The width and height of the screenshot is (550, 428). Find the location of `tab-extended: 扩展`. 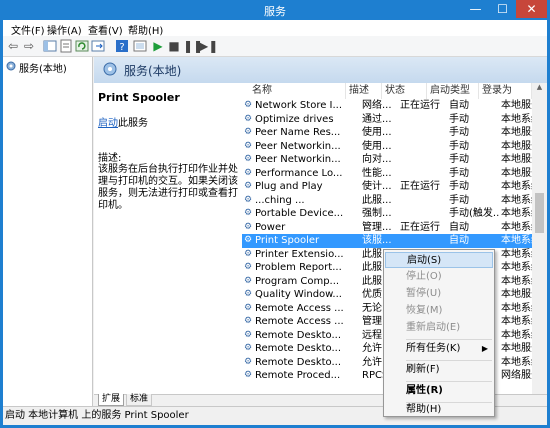

tab-extended: 扩展 is located at coordinates (111, 400).